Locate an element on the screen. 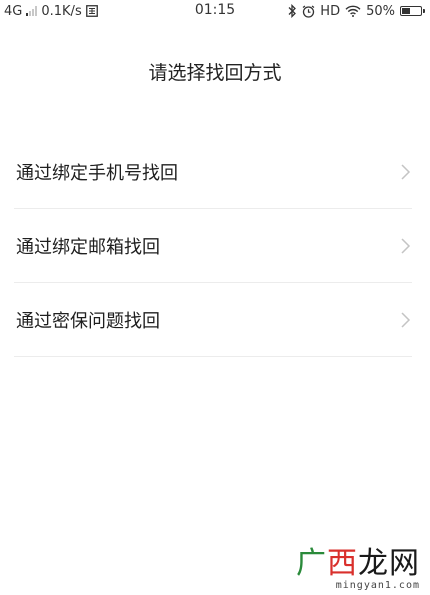 The height and width of the screenshot is (595, 430). option-security-question-recovery: 通过密保问题找回 is located at coordinates (213, 320).